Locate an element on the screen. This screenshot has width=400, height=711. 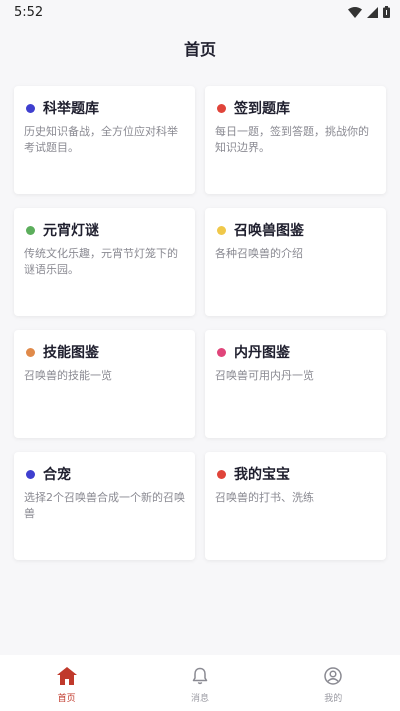
card-header: 内丹图鉴 is located at coordinates (295, 352).